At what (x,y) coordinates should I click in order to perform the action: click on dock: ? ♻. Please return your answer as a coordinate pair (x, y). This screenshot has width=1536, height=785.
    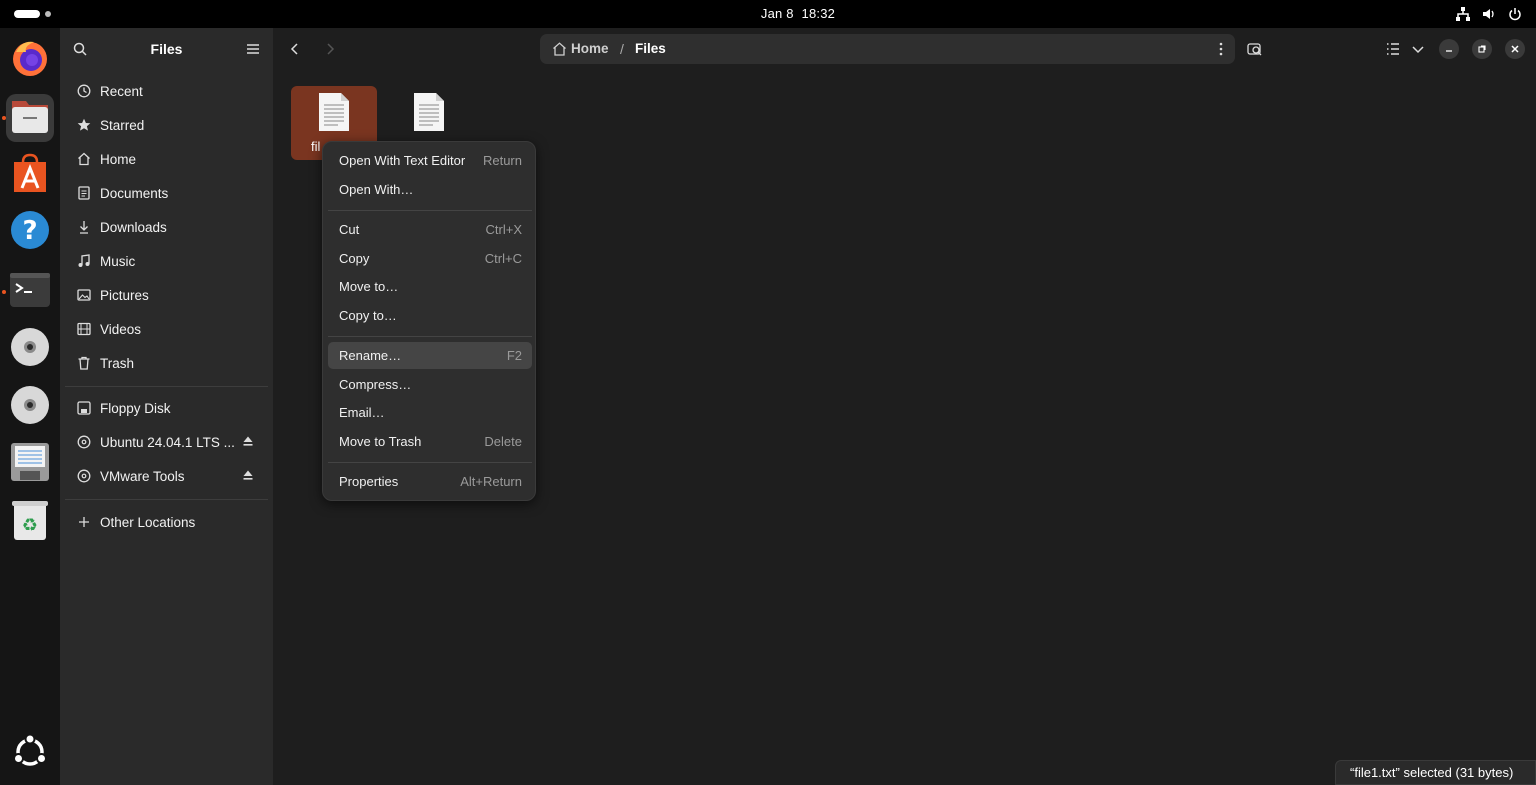
    Looking at the image, I should click on (30, 406).